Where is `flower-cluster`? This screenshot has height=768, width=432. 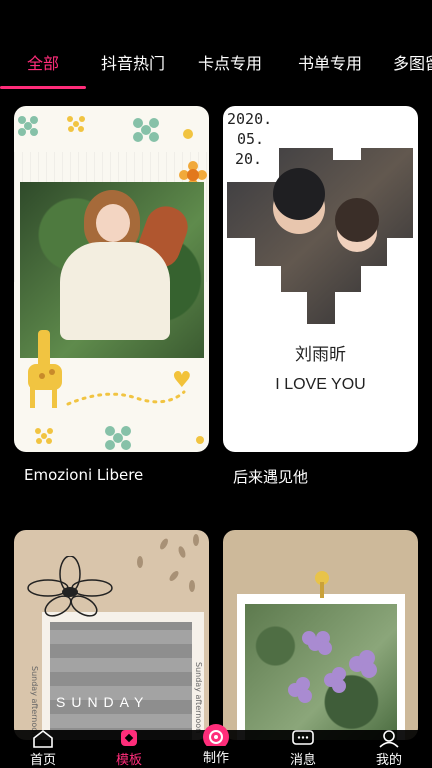 flower-cluster is located at coordinates (332, 667).